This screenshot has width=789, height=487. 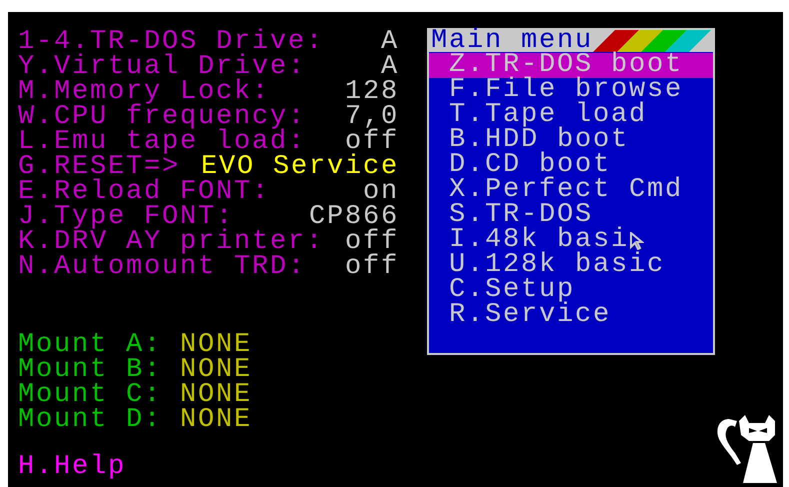 I want to click on menu-item: X.Perfect Cmd, so click(x=571, y=190).